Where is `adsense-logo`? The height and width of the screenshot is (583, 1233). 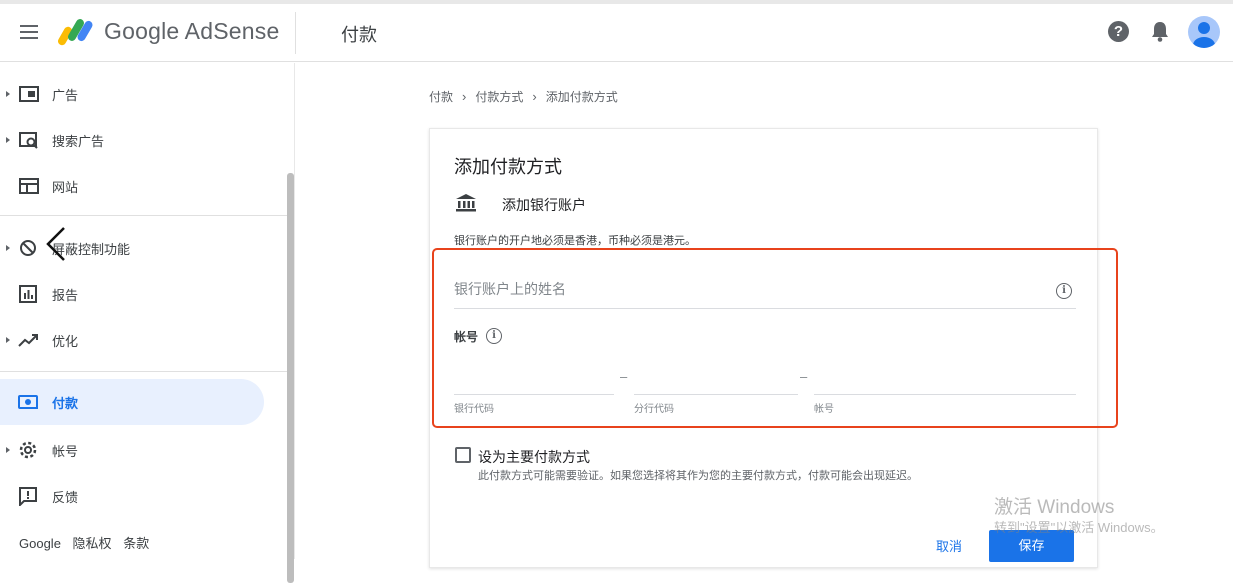
adsense-logo is located at coordinates (75, 32).